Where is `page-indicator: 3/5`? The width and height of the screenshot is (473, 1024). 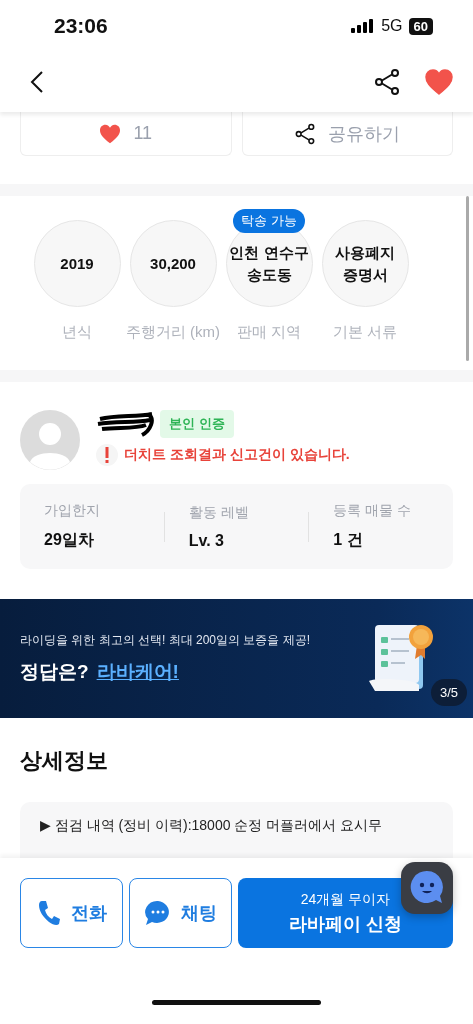 page-indicator: 3/5 is located at coordinates (448, 692).